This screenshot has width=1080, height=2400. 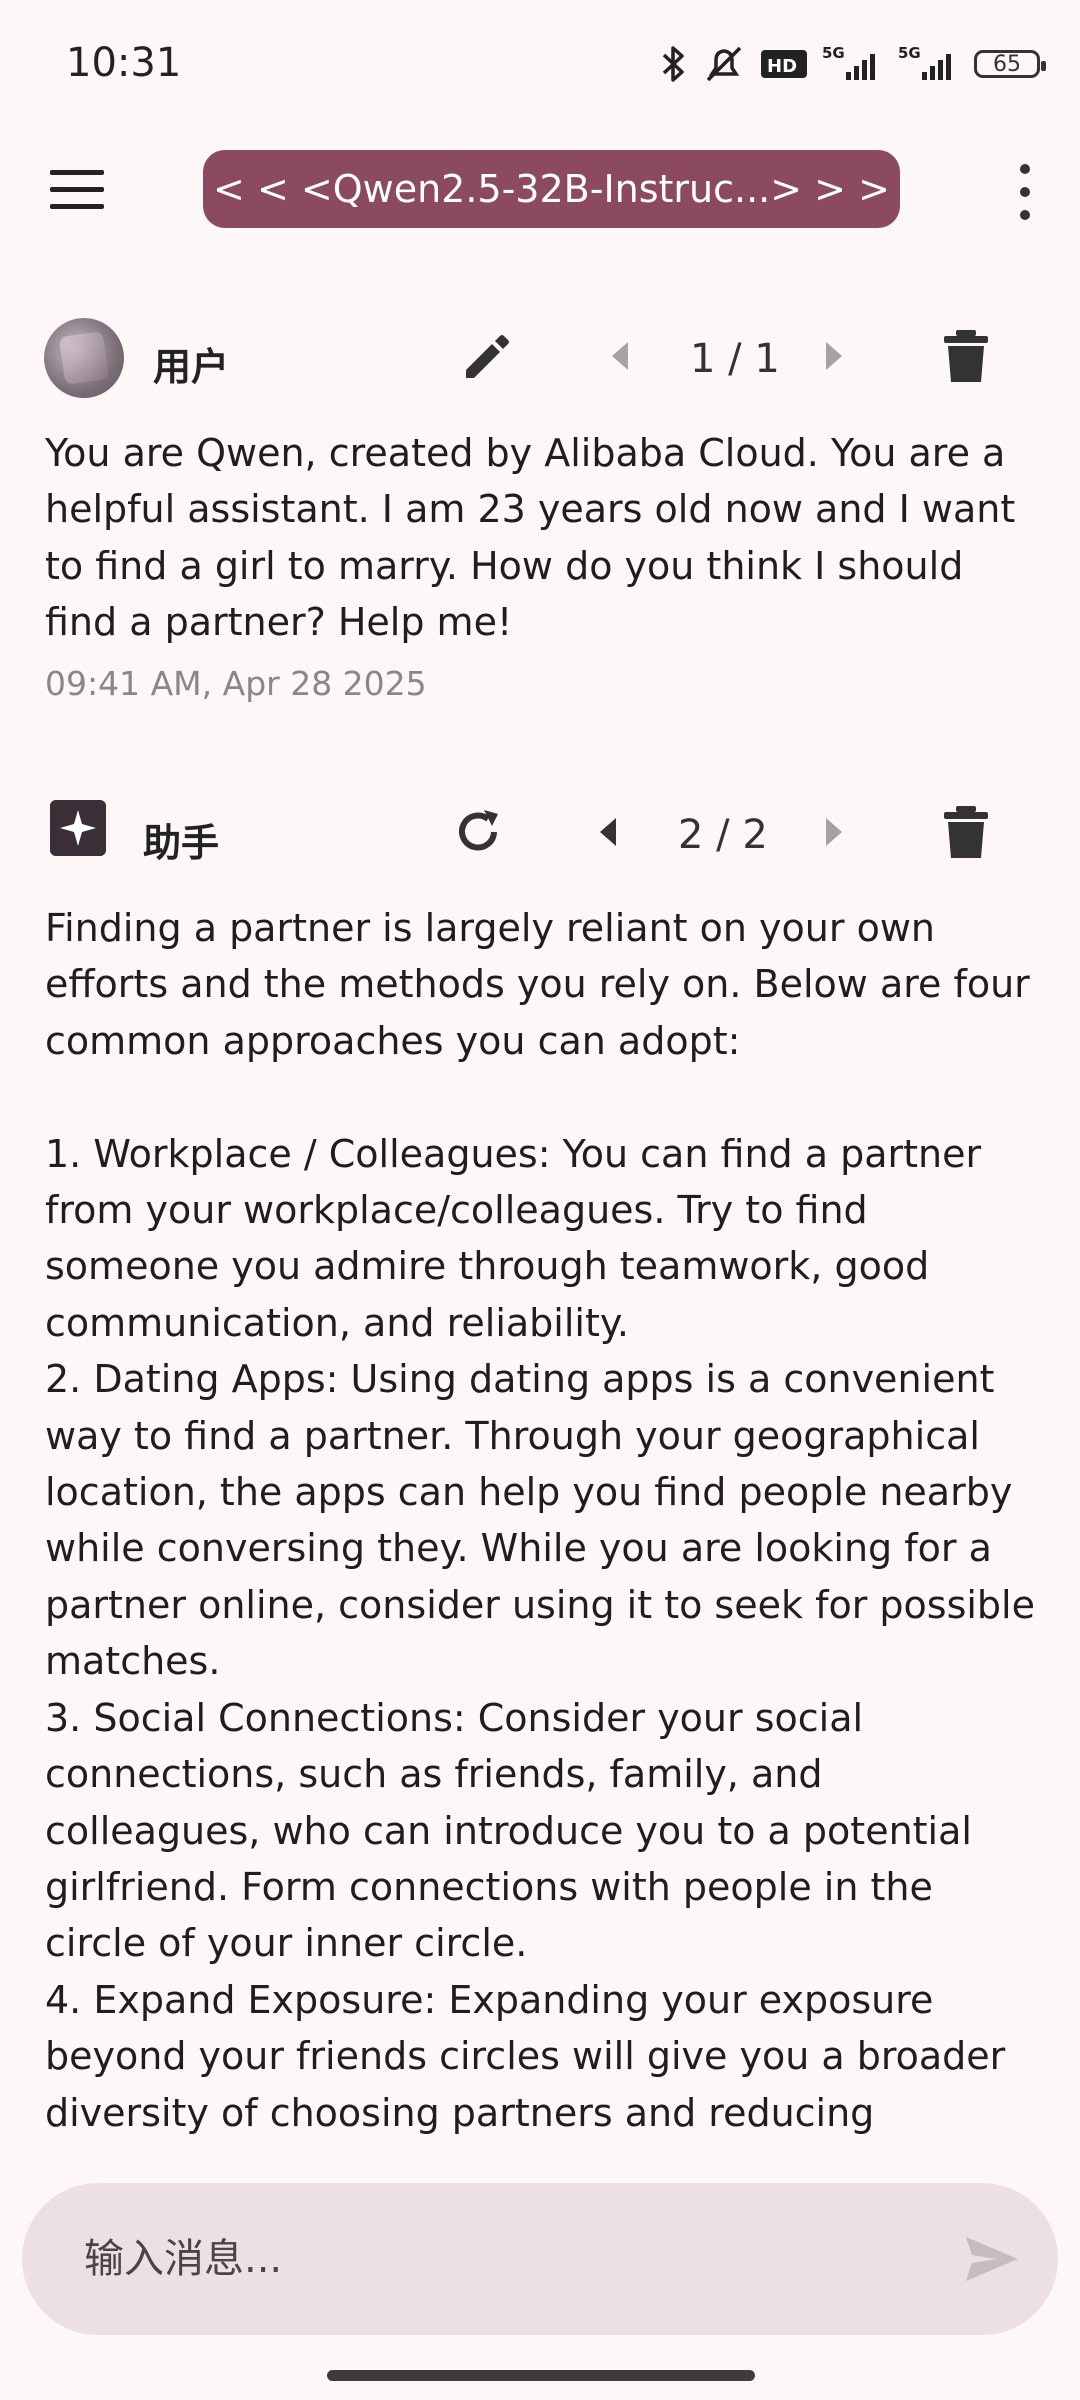 What do you see at coordinates (724, 64) in the screenshot?
I see `mute-icon` at bounding box center [724, 64].